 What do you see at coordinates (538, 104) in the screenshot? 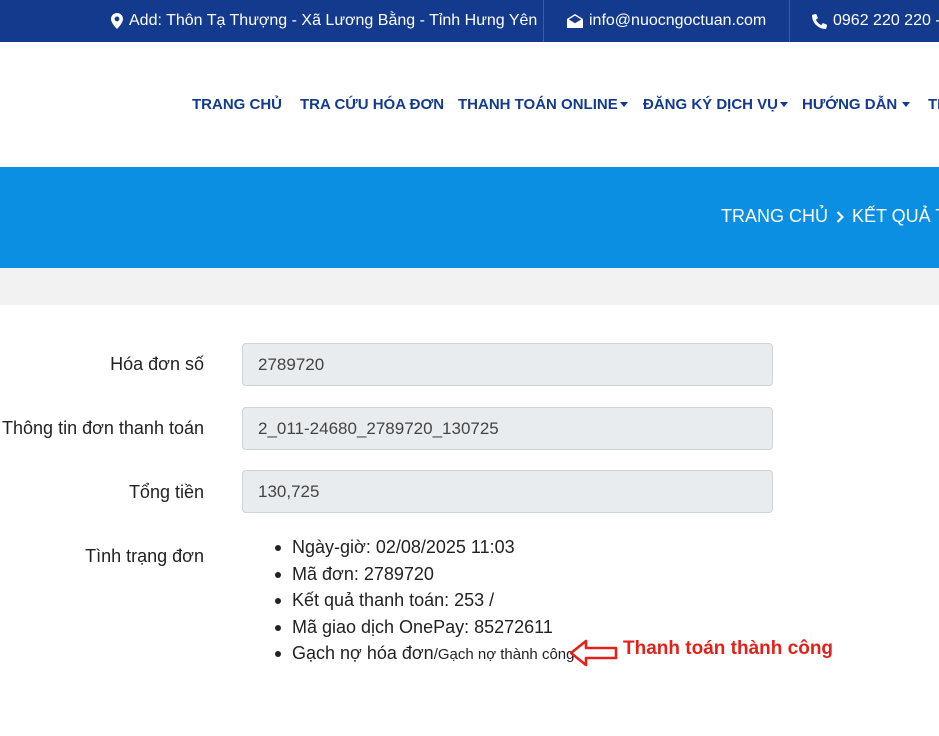
I see `nav-item-label: THANH TOÁN ONLINE` at bounding box center [538, 104].